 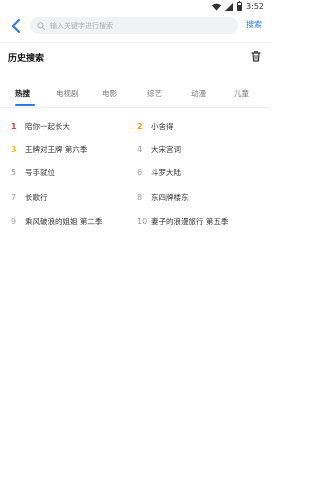 What do you see at coordinates (135, 57) in the screenshot?
I see `history-section: 历史搜索` at bounding box center [135, 57].